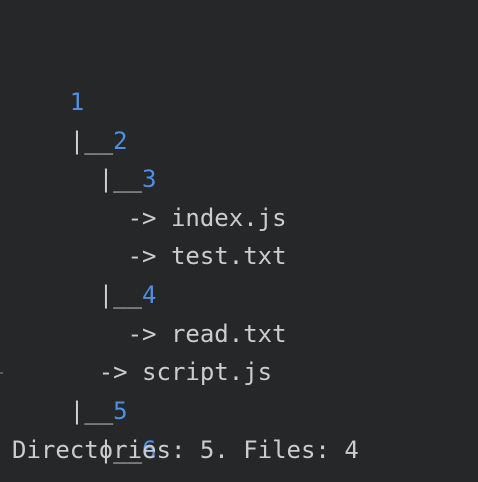  What do you see at coordinates (149, 196) in the screenshot?
I see `tree-line-file-index: -> index.js` at bounding box center [149, 196].